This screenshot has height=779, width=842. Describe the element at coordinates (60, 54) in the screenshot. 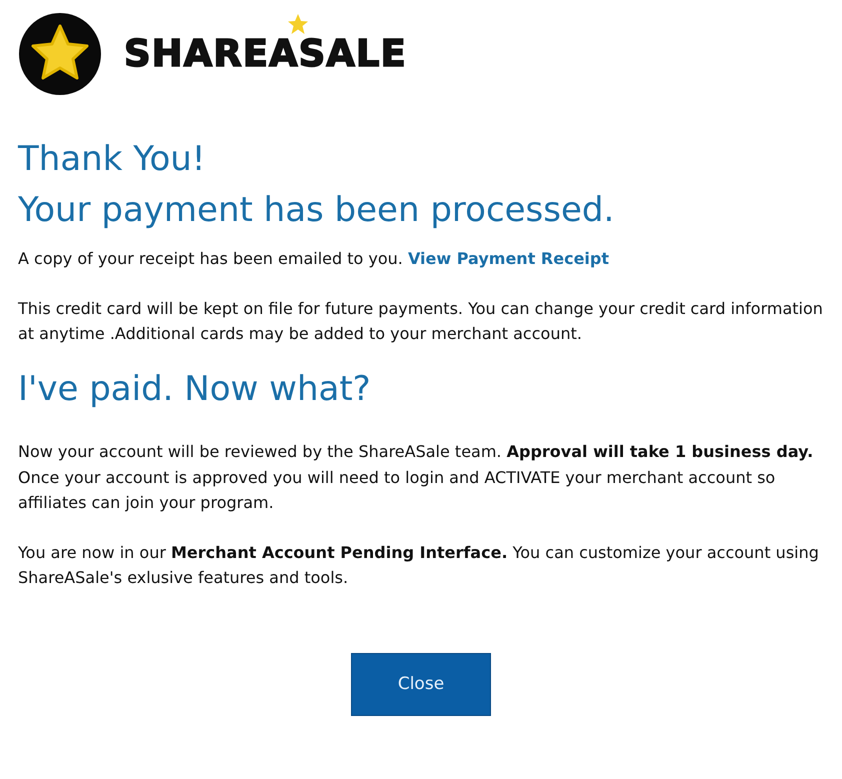

I see `star-logo-icon` at that location.